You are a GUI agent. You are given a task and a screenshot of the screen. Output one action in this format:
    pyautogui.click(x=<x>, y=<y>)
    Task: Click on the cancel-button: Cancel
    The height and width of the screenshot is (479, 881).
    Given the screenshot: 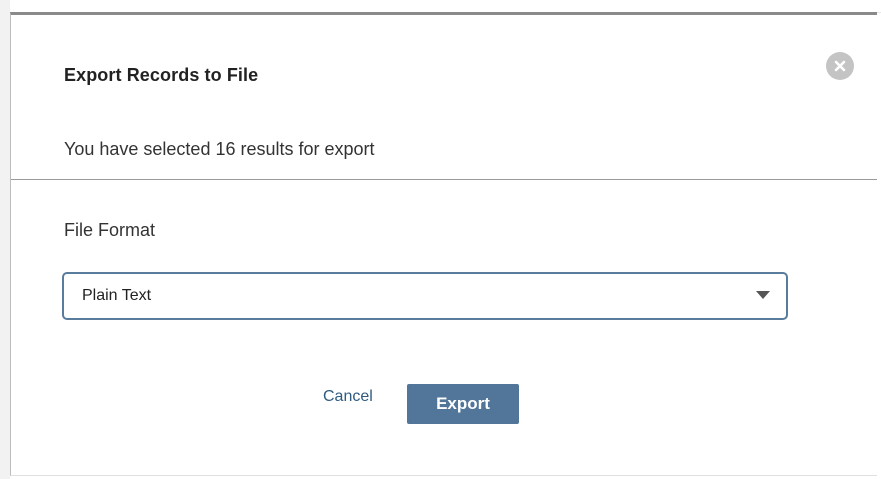 What is the action you would take?
    pyautogui.click(x=348, y=397)
    